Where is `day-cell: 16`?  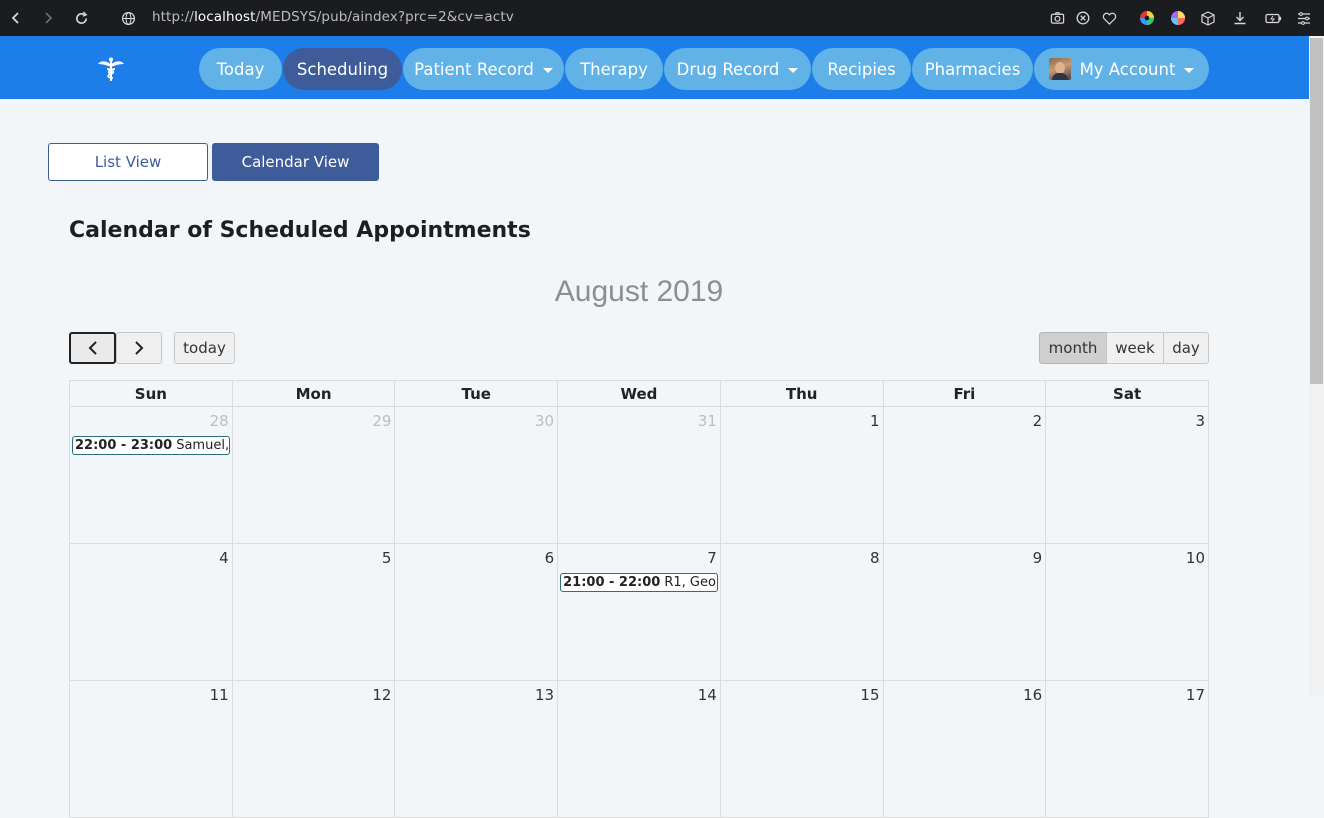 day-cell: 16 is located at coordinates (964, 749).